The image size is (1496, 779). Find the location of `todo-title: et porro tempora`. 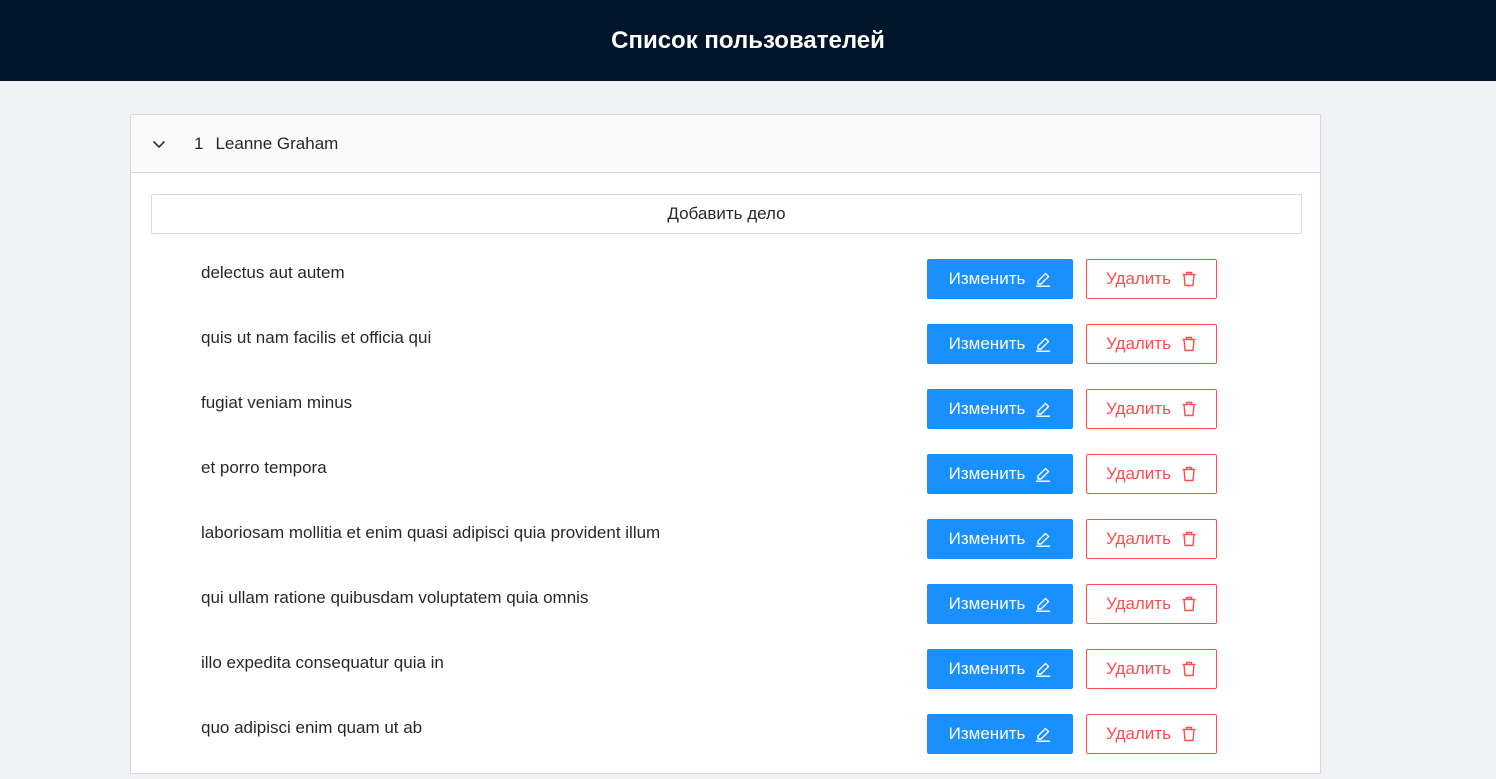

todo-title: et porro tempora is located at coordinates (264, 467).